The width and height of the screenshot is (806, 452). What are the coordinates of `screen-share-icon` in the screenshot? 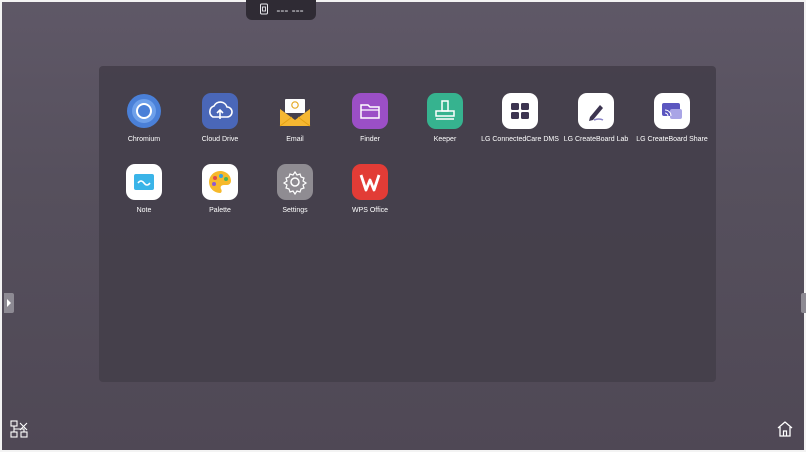 It's located at (672, 111).